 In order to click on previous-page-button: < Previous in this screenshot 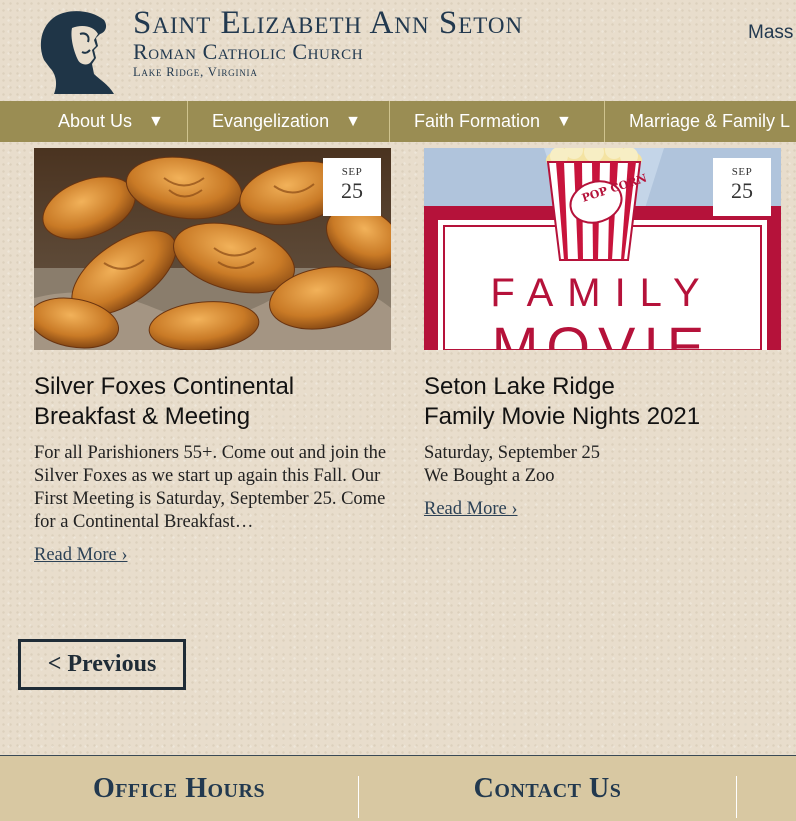, I will do `click(102, 664)`.